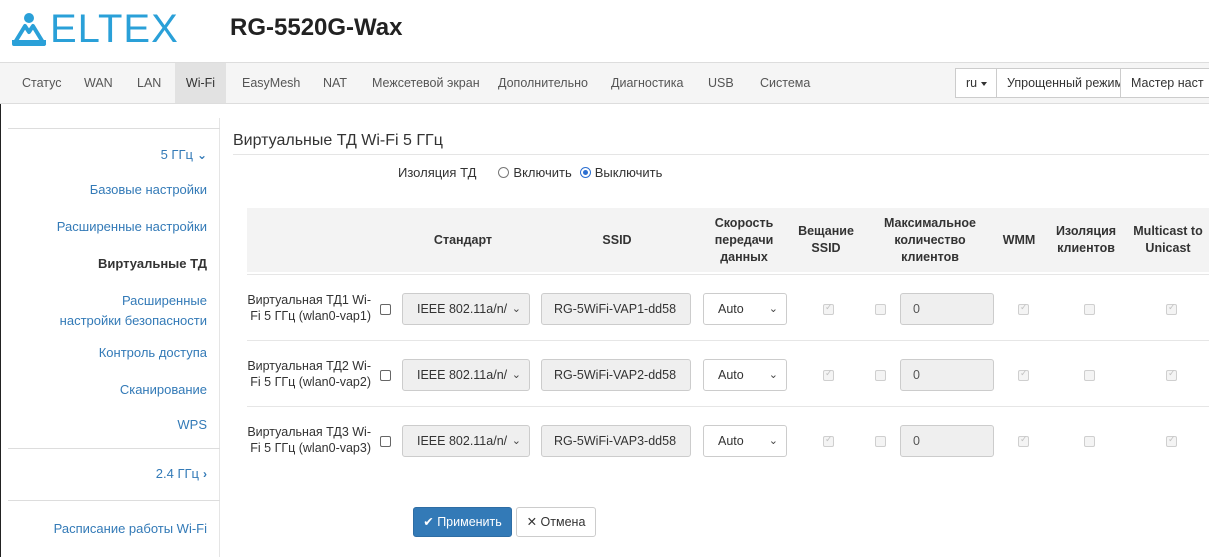 The width and height of the screenshot is (1209, 557). What do you see at coordinates (338, 140) in the screenshot?
I see `page-title: Виртуальные ТД Wi-Fi 5 ГГц` at bounding box center [338, 140].